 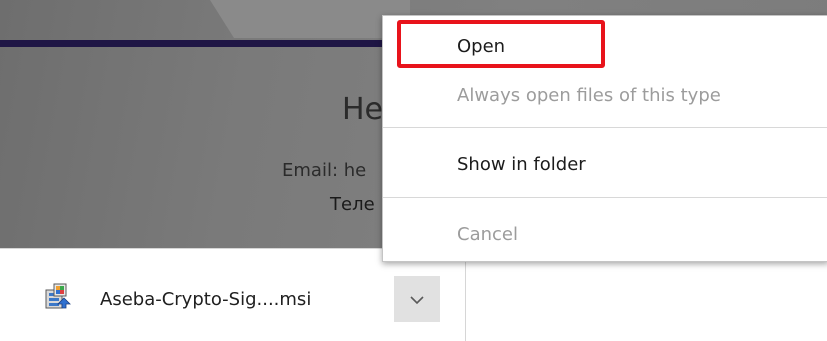 I want to click on download-file-name: Aseba-Crypto-Sig....msi, so click(x=206, y=299).